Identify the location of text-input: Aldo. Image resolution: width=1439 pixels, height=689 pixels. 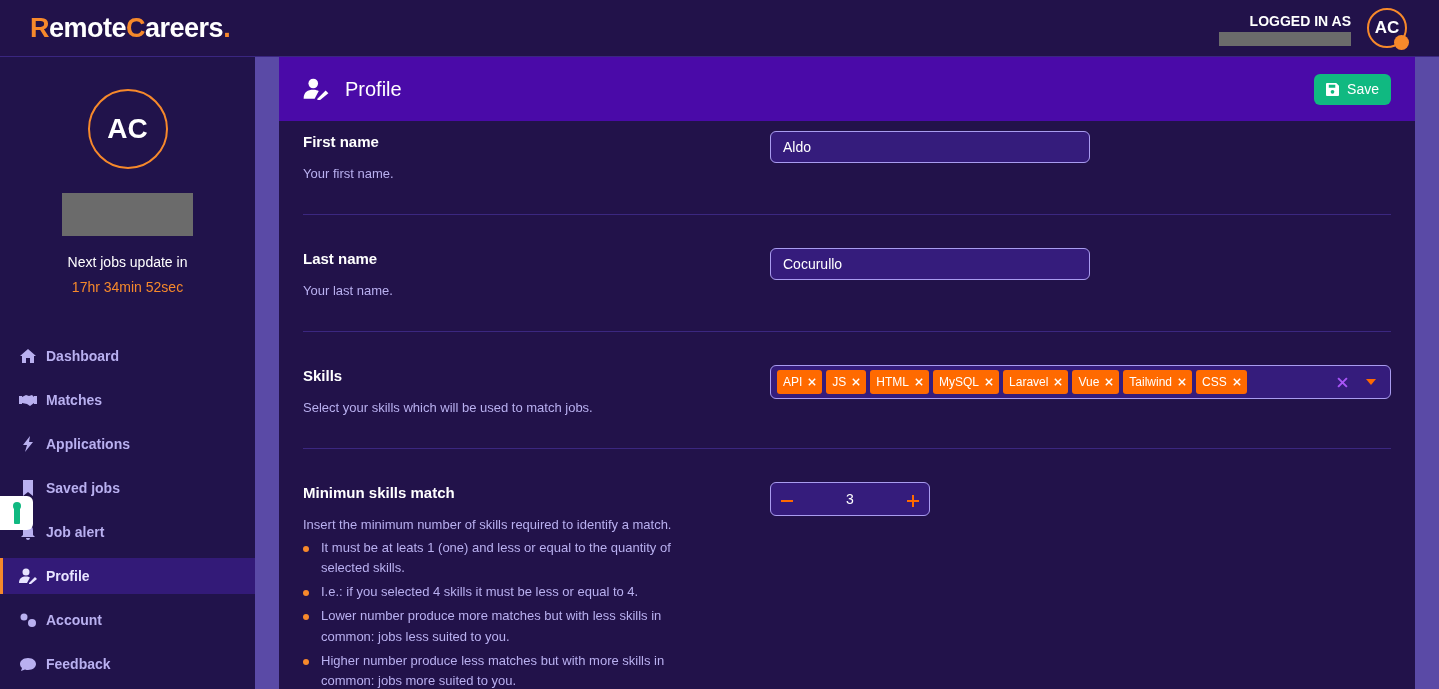
(930, 147).